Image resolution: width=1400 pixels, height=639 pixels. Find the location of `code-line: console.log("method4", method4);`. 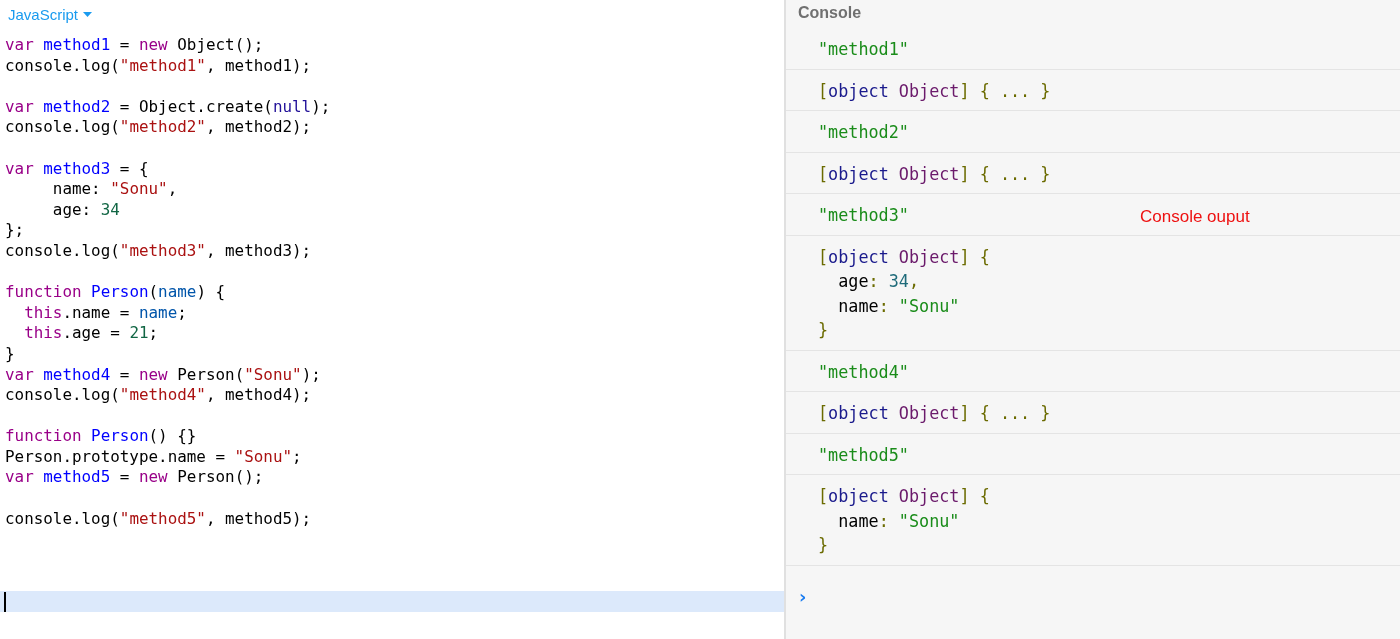

code-line: console.log("method4", method4); is located at coordinates (158, 395).